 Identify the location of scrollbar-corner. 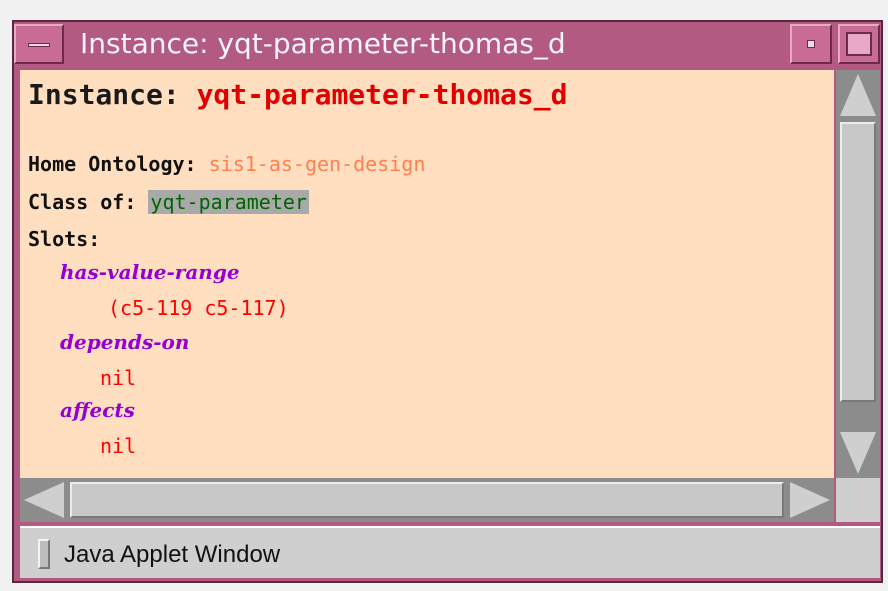
(858, 500).